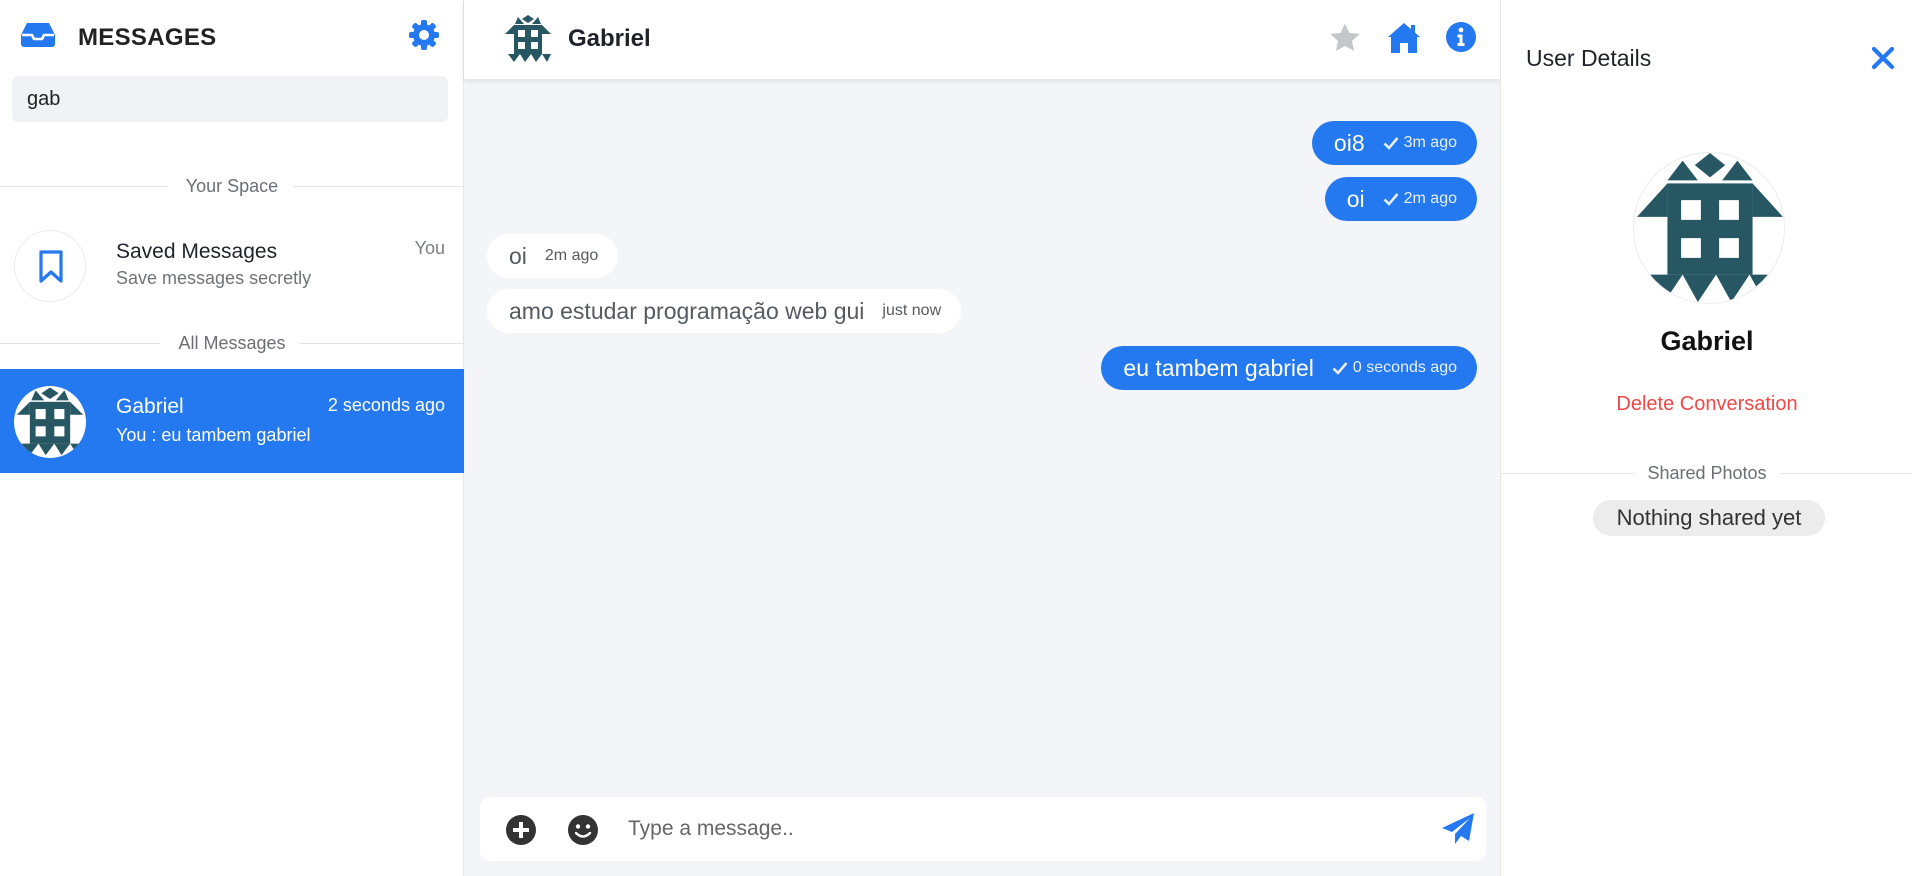  What do you see at coordinates (982, 39) in the screenshot?
I see `chat-header: Gabriel` at bounding box center [982, 39].